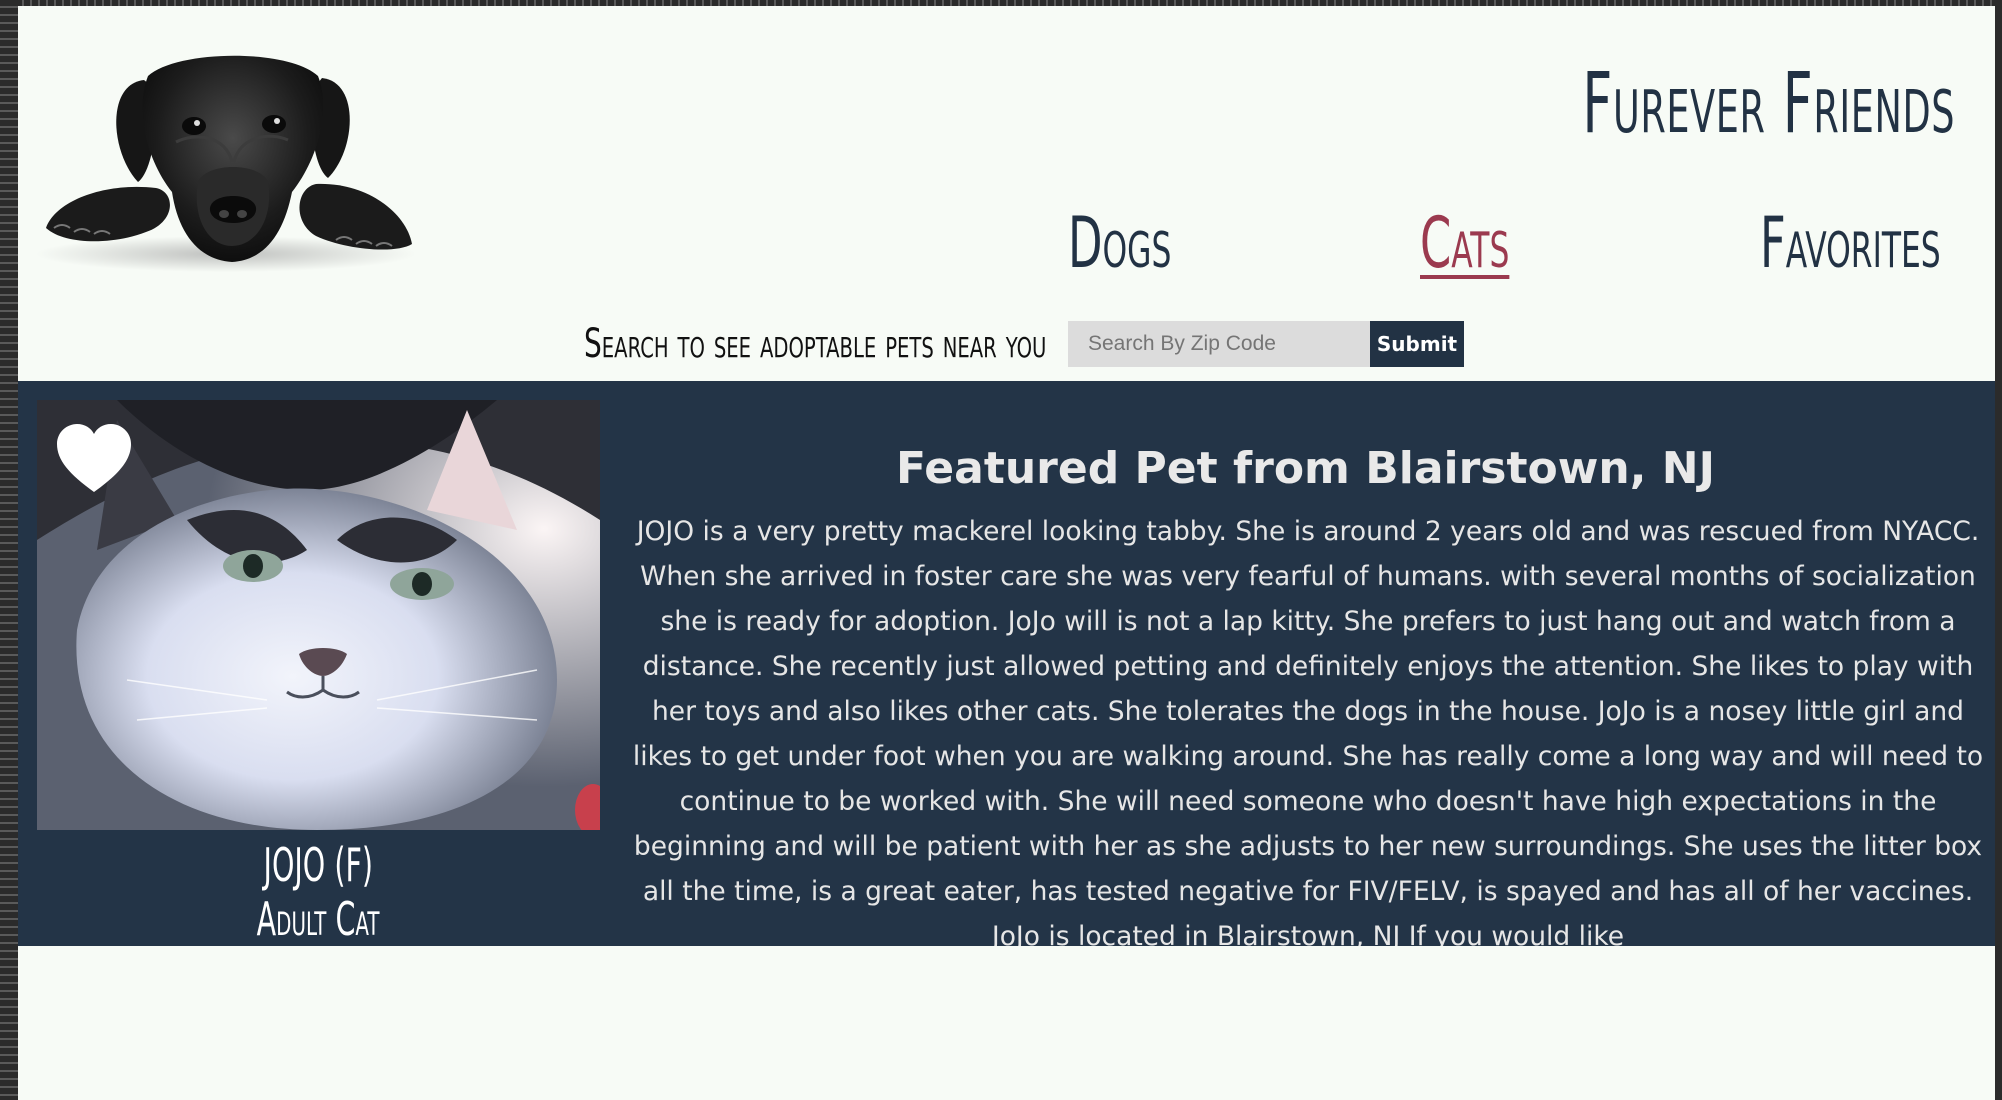 The width and height of the screenshot is (2002, 1100). I want to click on nav-link-favorites: Favorites, so click(1850, 243).